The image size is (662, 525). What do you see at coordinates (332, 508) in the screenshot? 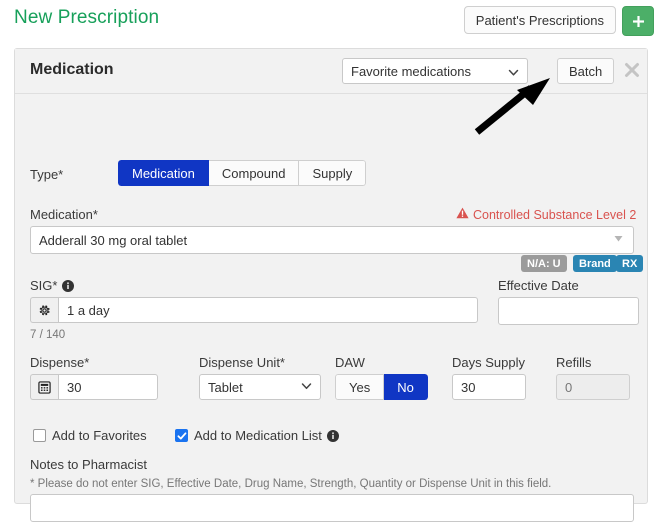
I see `notes-to-pharmacist-input` at bounding box center [332, 508].